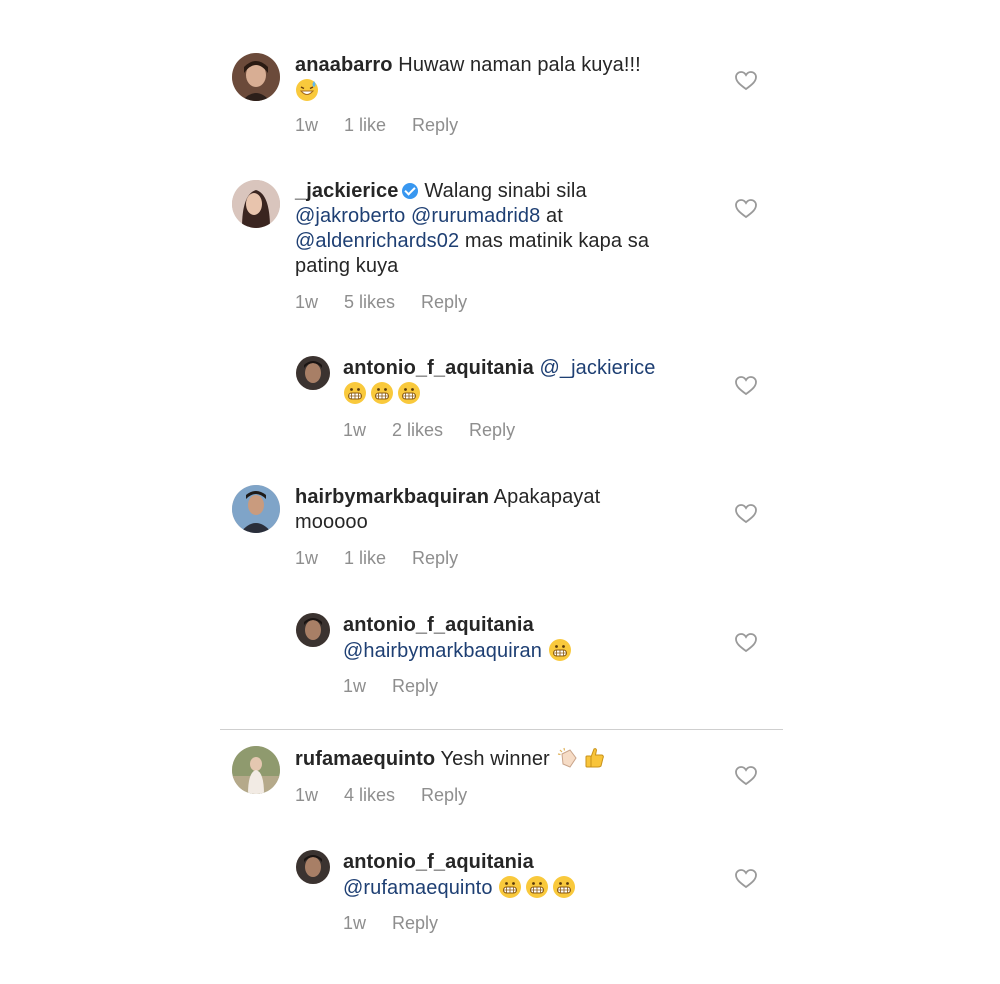  What do you see at coordinates (554, 216) in the screenshot?
I see `comment-body: at` at bounding box center [554, 216].